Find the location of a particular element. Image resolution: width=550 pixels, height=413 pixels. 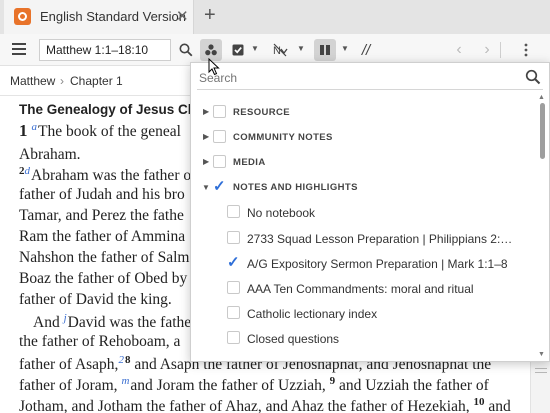

text-line: Tamar, and Perez the fathe is located at coordinates (101, 216).